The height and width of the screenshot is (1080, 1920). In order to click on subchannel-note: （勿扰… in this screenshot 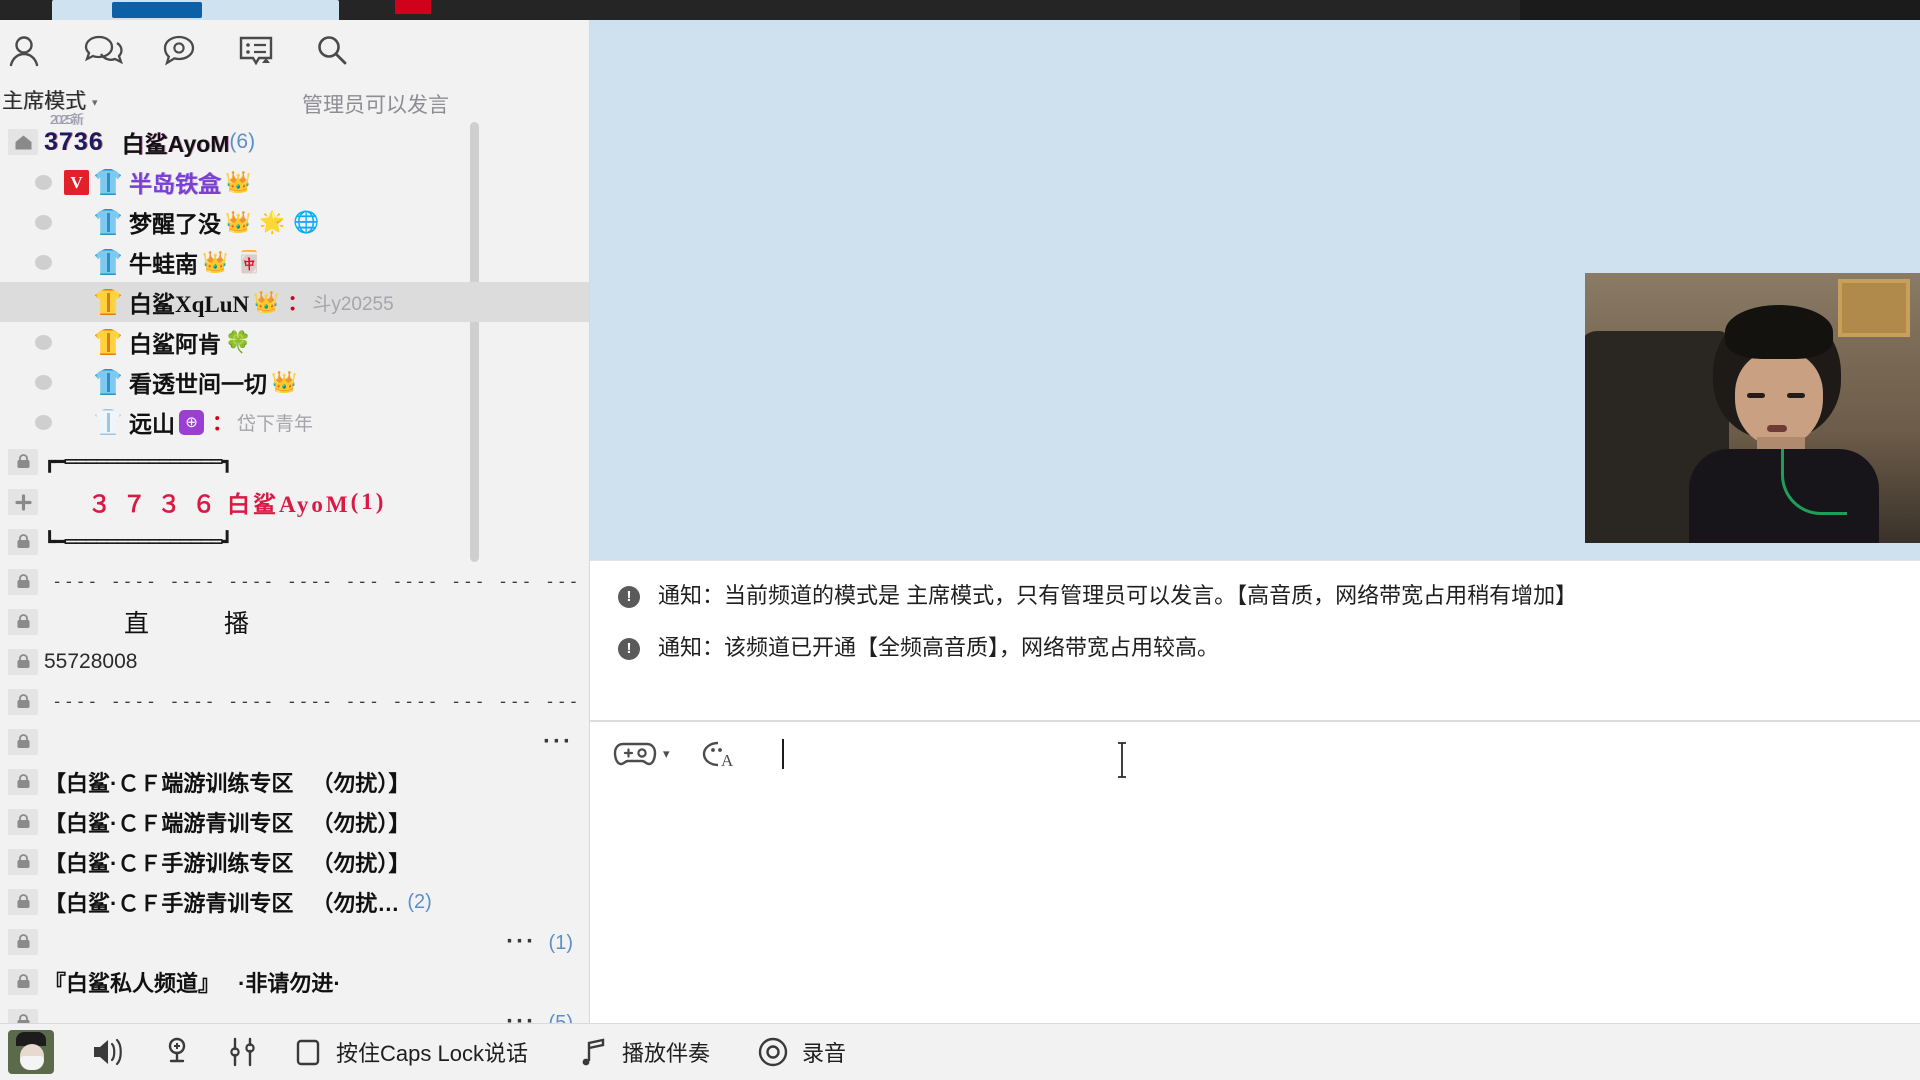, I will do `click(355, 903)`.